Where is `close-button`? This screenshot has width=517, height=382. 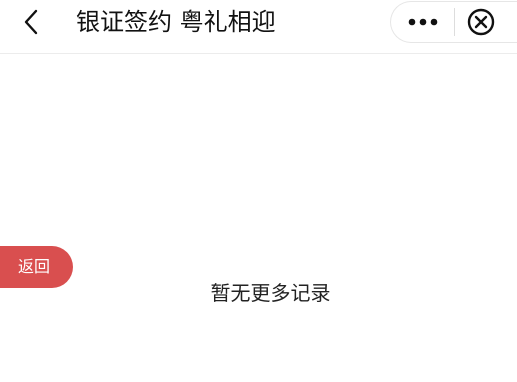
close-button is located at coordinates (481, 22).